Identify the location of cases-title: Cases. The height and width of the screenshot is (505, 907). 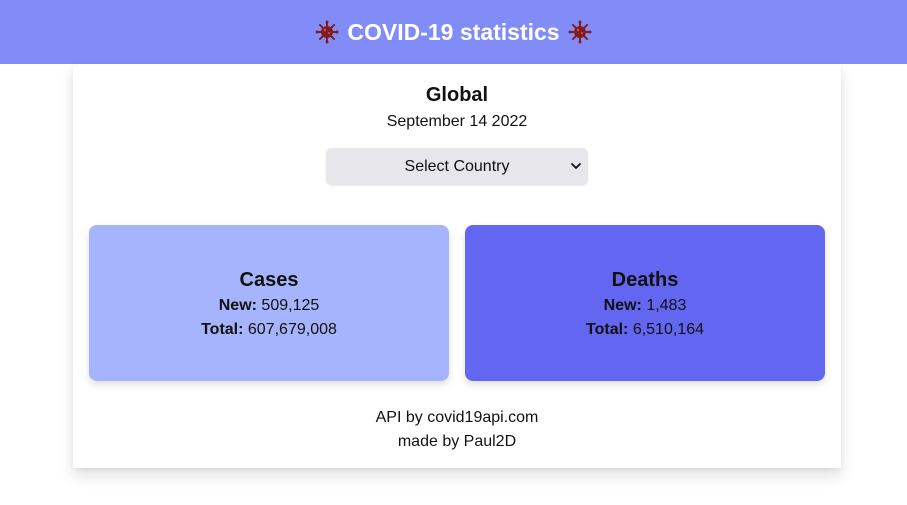
(269, 280).